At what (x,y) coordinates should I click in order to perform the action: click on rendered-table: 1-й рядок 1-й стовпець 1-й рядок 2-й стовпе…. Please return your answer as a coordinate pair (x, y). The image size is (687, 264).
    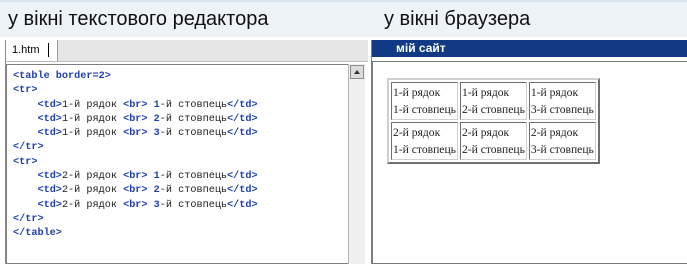
    Looking at the image, I should click on (493, 121).